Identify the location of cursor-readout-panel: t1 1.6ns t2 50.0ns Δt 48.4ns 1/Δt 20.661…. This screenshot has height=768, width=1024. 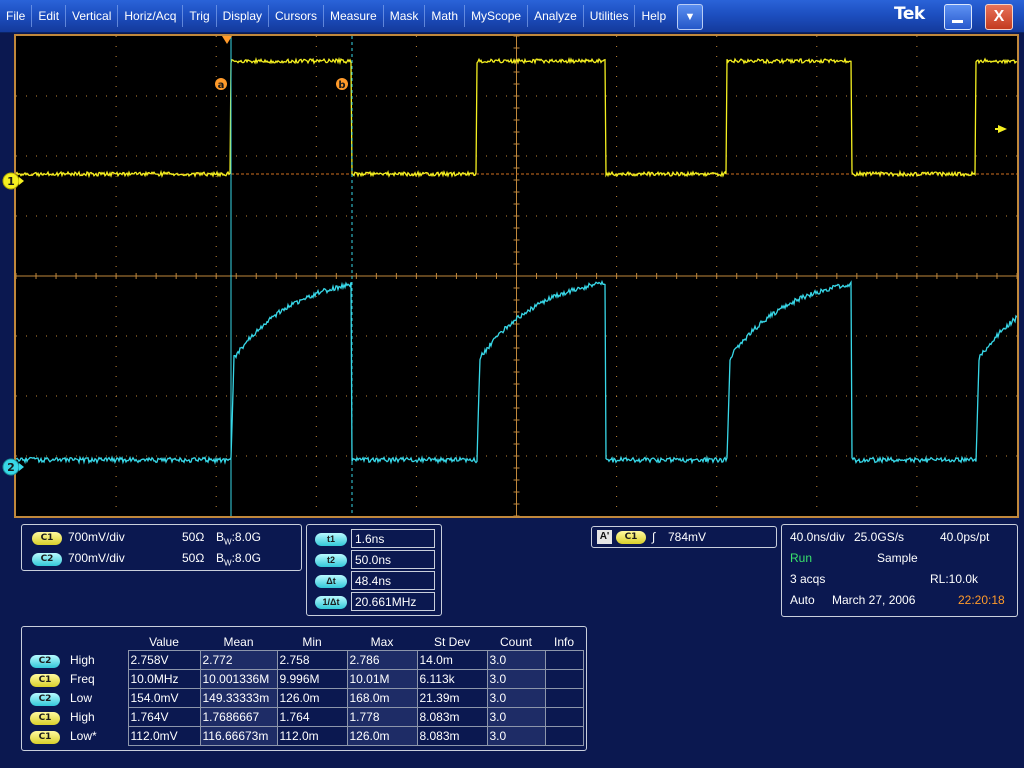
(374, 570).